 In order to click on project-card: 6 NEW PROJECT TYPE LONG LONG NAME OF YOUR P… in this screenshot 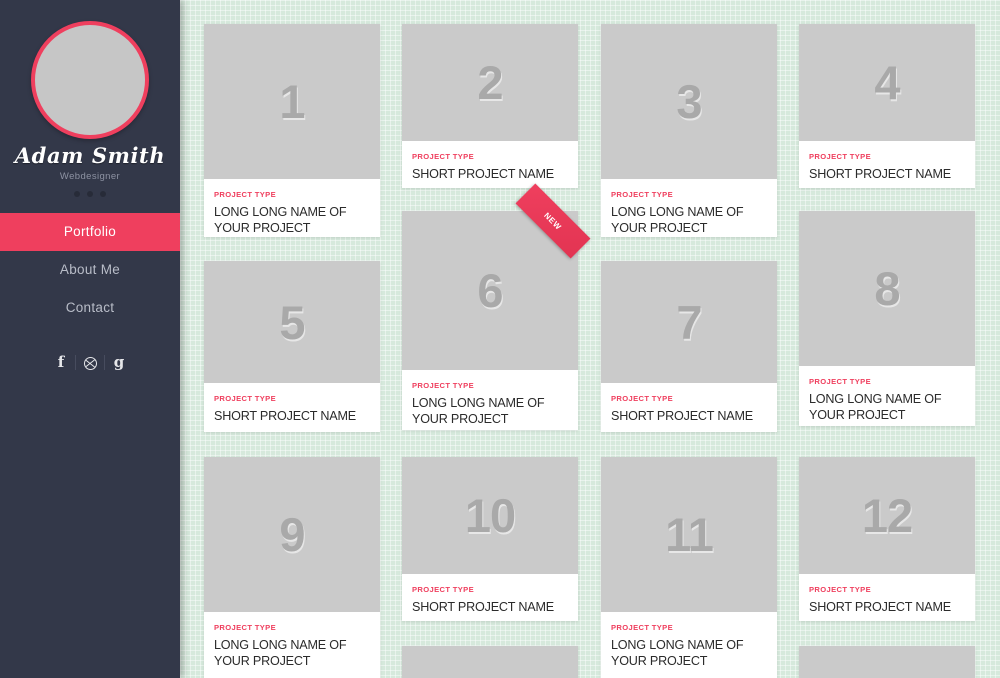, I will do `click(496, 306)`.